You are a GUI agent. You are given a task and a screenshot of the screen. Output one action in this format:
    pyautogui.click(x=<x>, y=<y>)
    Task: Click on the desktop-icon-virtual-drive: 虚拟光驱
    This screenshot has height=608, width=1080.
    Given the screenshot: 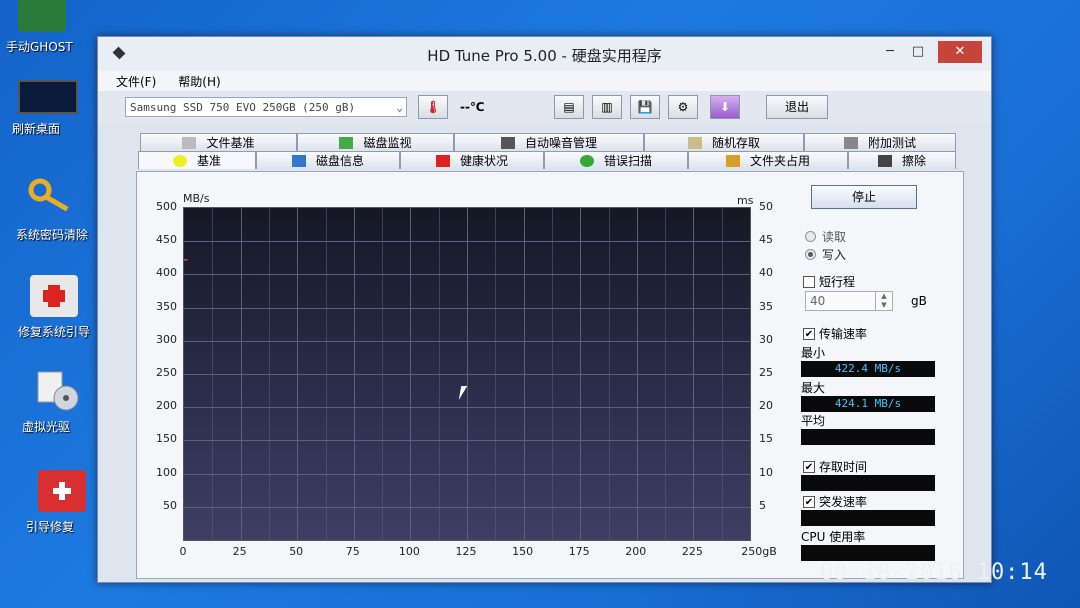 What is the action you would take?
    pyautogui.click(x=58, y=402)
    